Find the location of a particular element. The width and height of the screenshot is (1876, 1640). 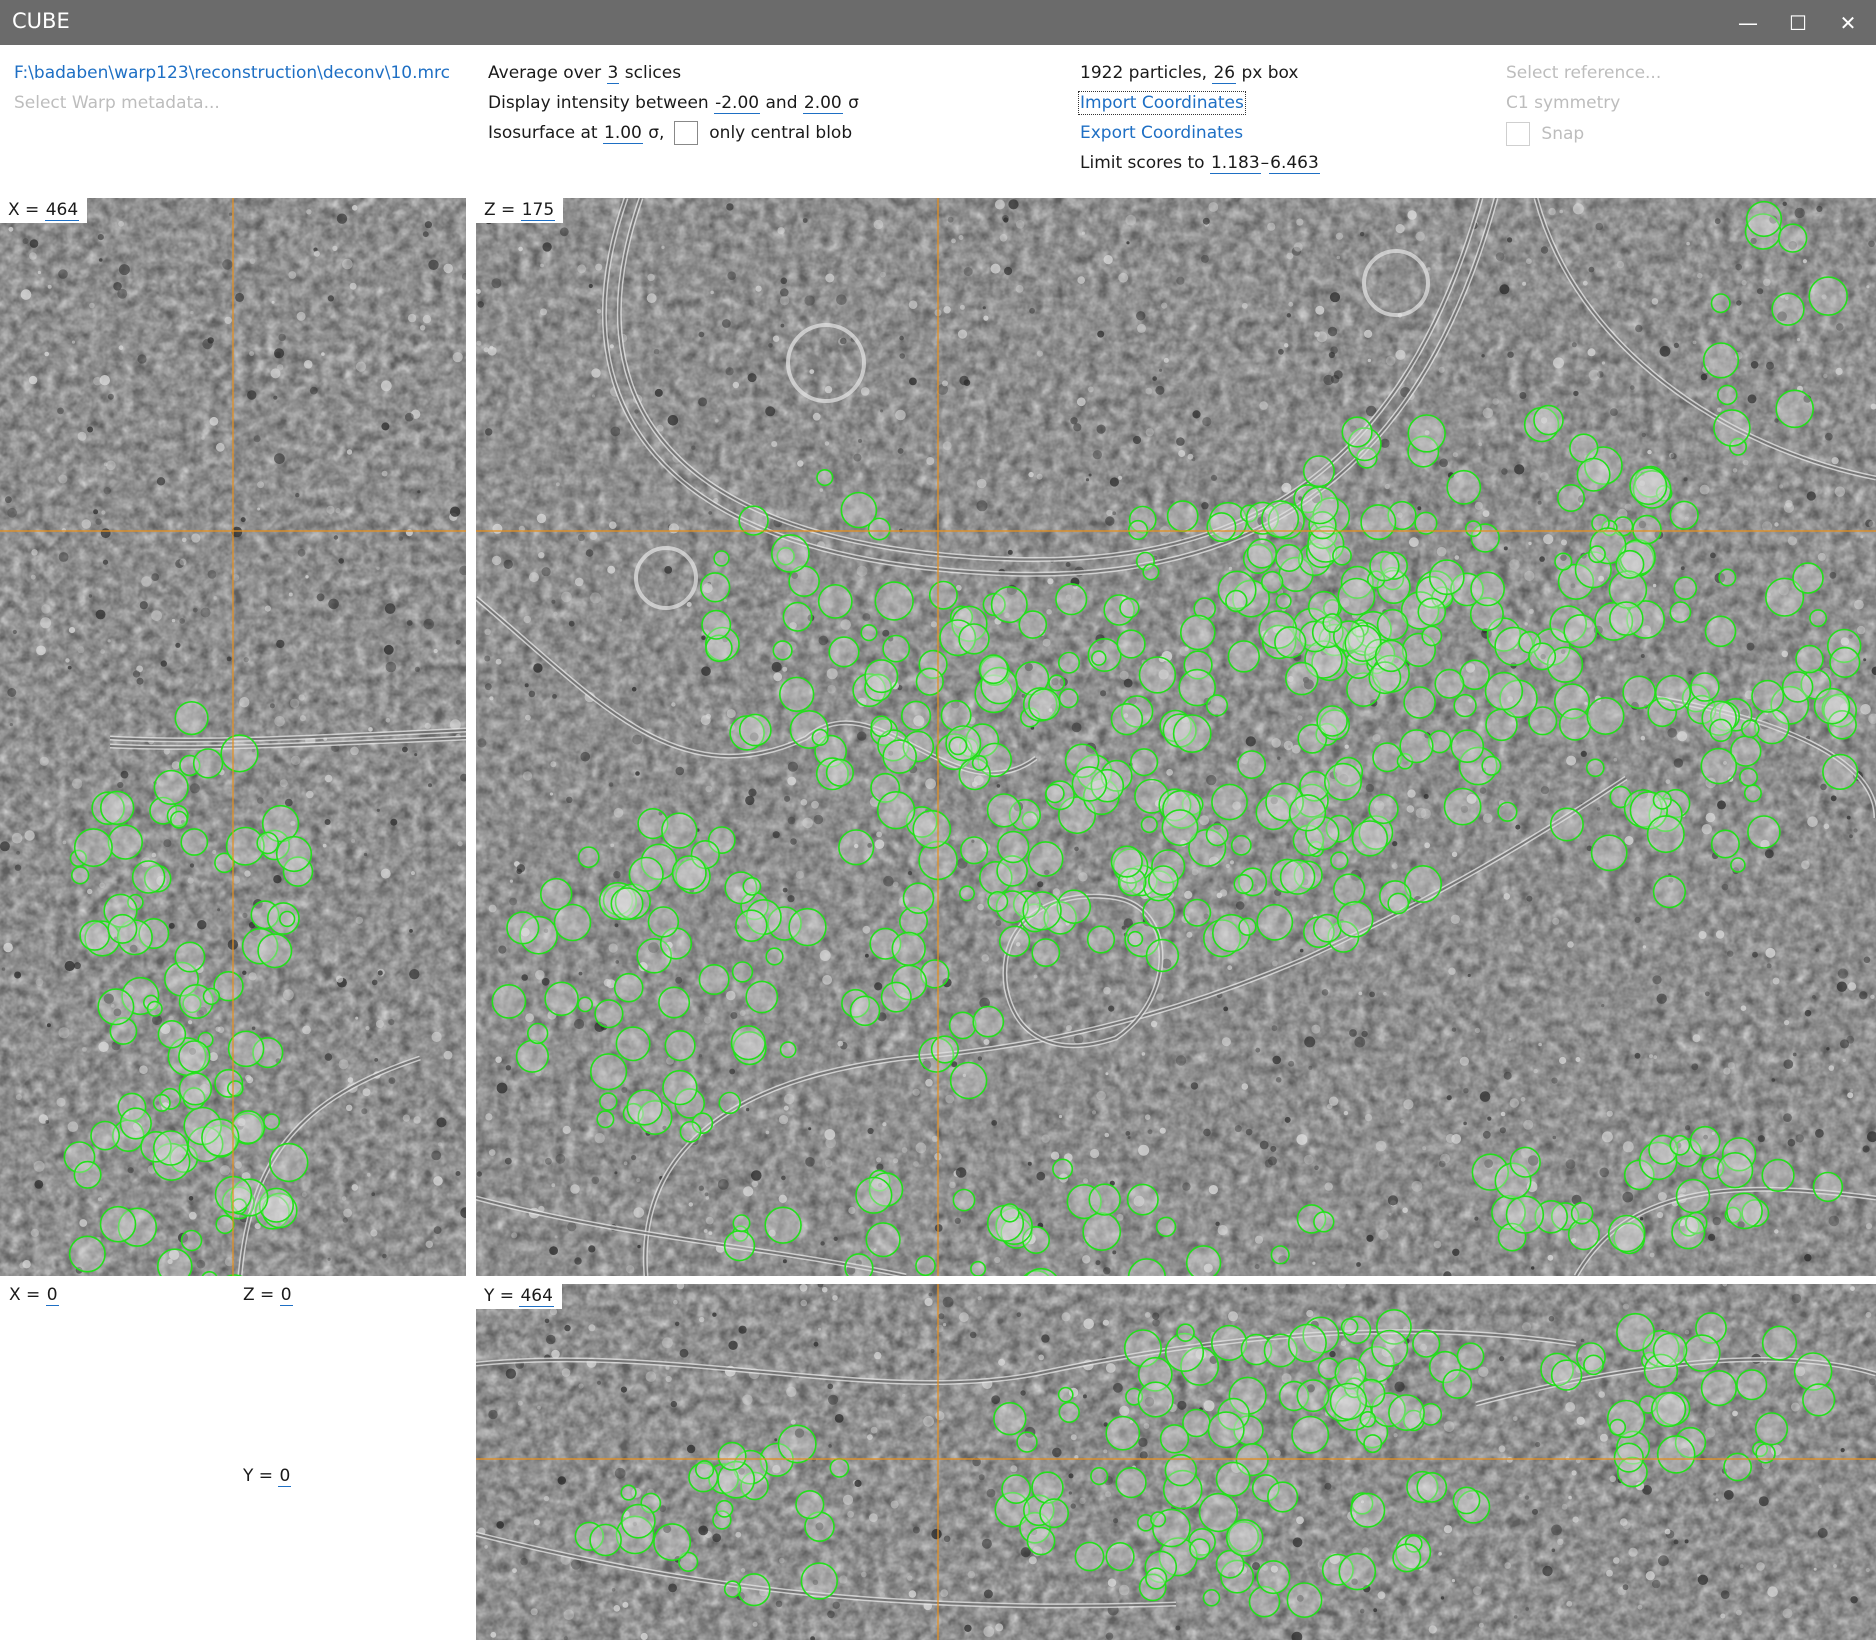

minimize-icon: — is located at coordinates (1748, 22).